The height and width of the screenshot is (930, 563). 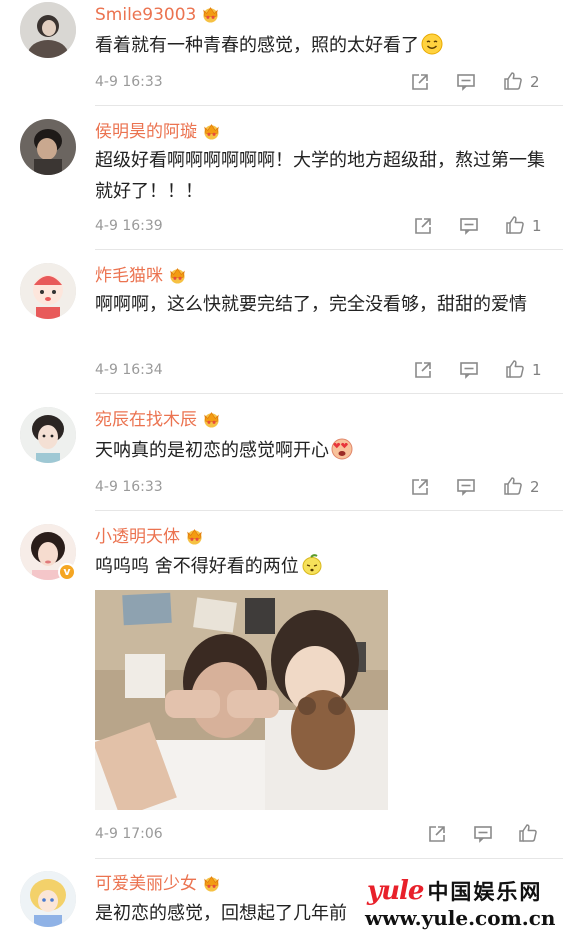 What do you see at coordinates (395, 891) in the screenshot?
I see `watermark-brand: yule` at bounding box center [395, 891].